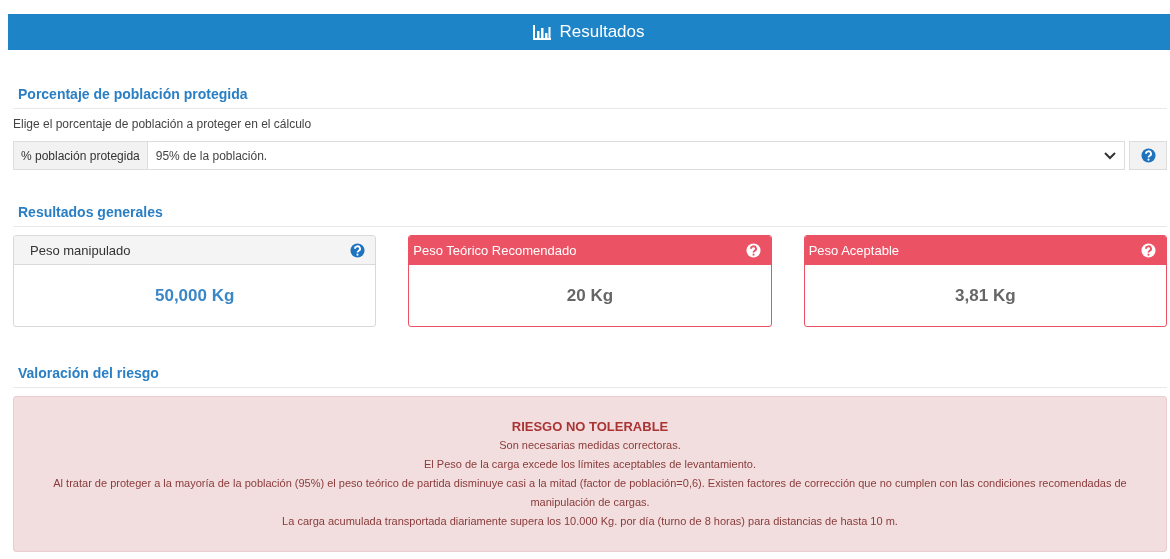 The width and height of the screenshot is (1170, 559). I want to click on bar-chart-icon, so click(542, 32).